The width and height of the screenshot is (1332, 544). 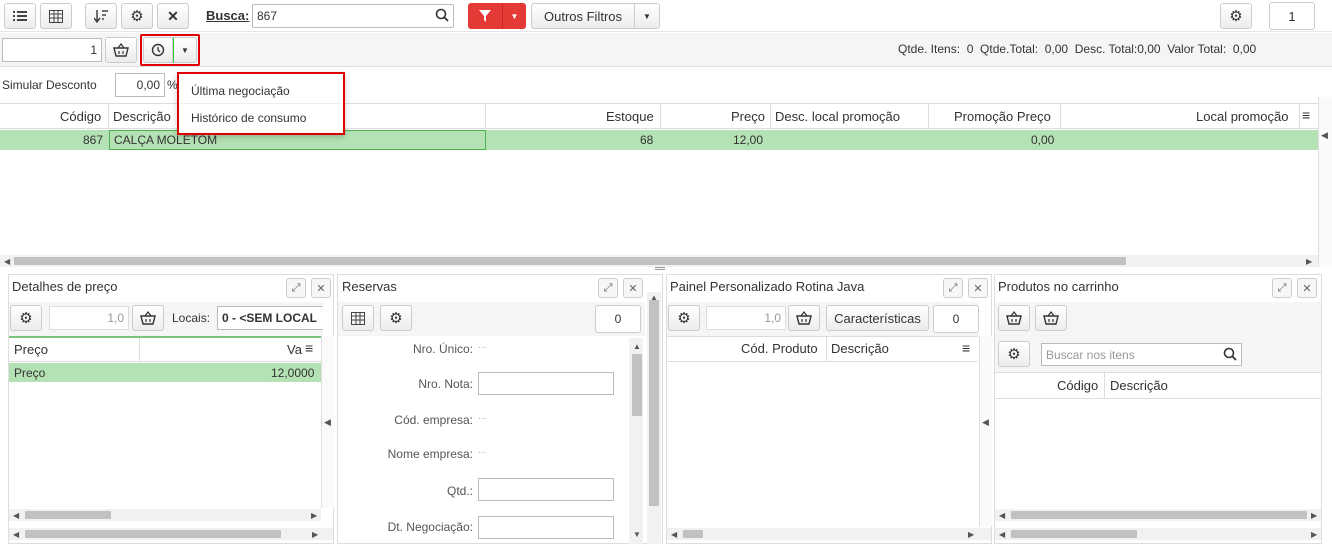 I want to click on filter-button, so click(x=485, y=16).